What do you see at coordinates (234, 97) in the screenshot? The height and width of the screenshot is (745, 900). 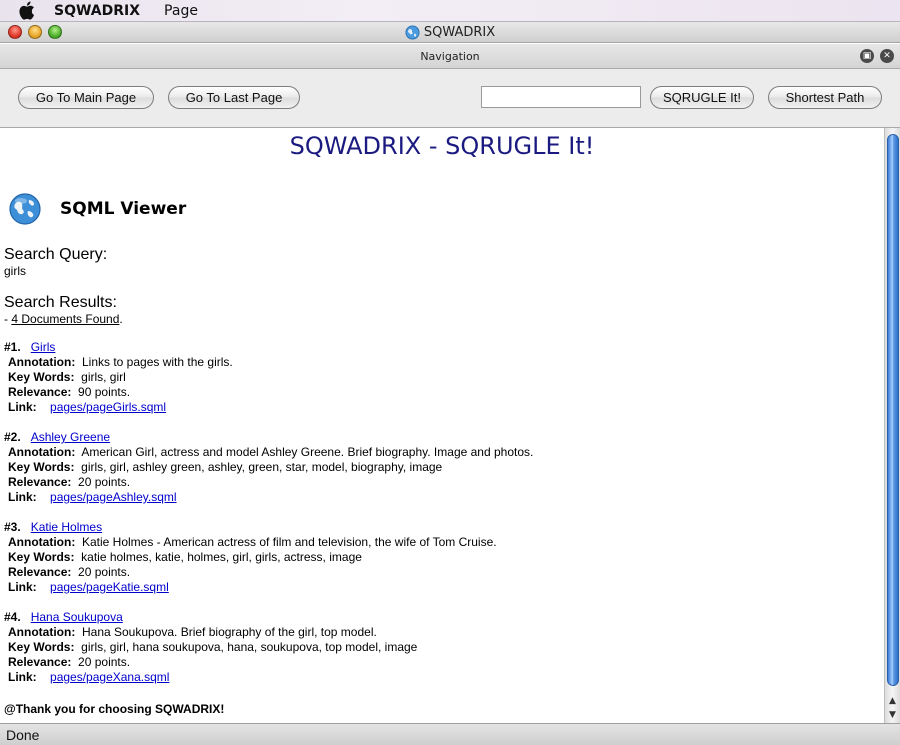 I see `go-to-last-page-button: Go To Last Page` at bounding box center [234, 97].